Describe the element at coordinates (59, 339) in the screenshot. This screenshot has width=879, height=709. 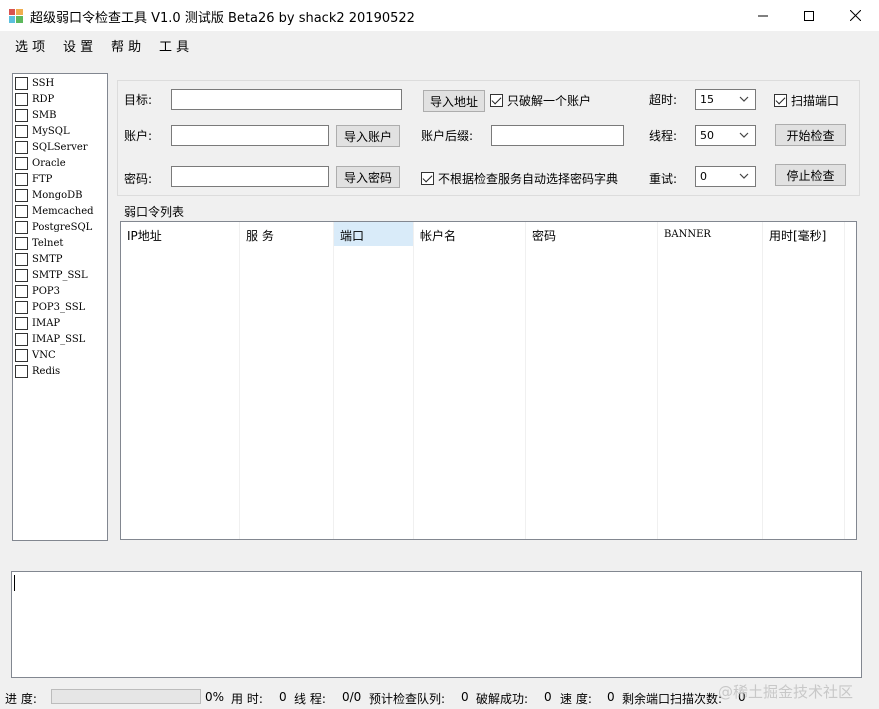
I see `service-label: IMAP_SSL` at that location.